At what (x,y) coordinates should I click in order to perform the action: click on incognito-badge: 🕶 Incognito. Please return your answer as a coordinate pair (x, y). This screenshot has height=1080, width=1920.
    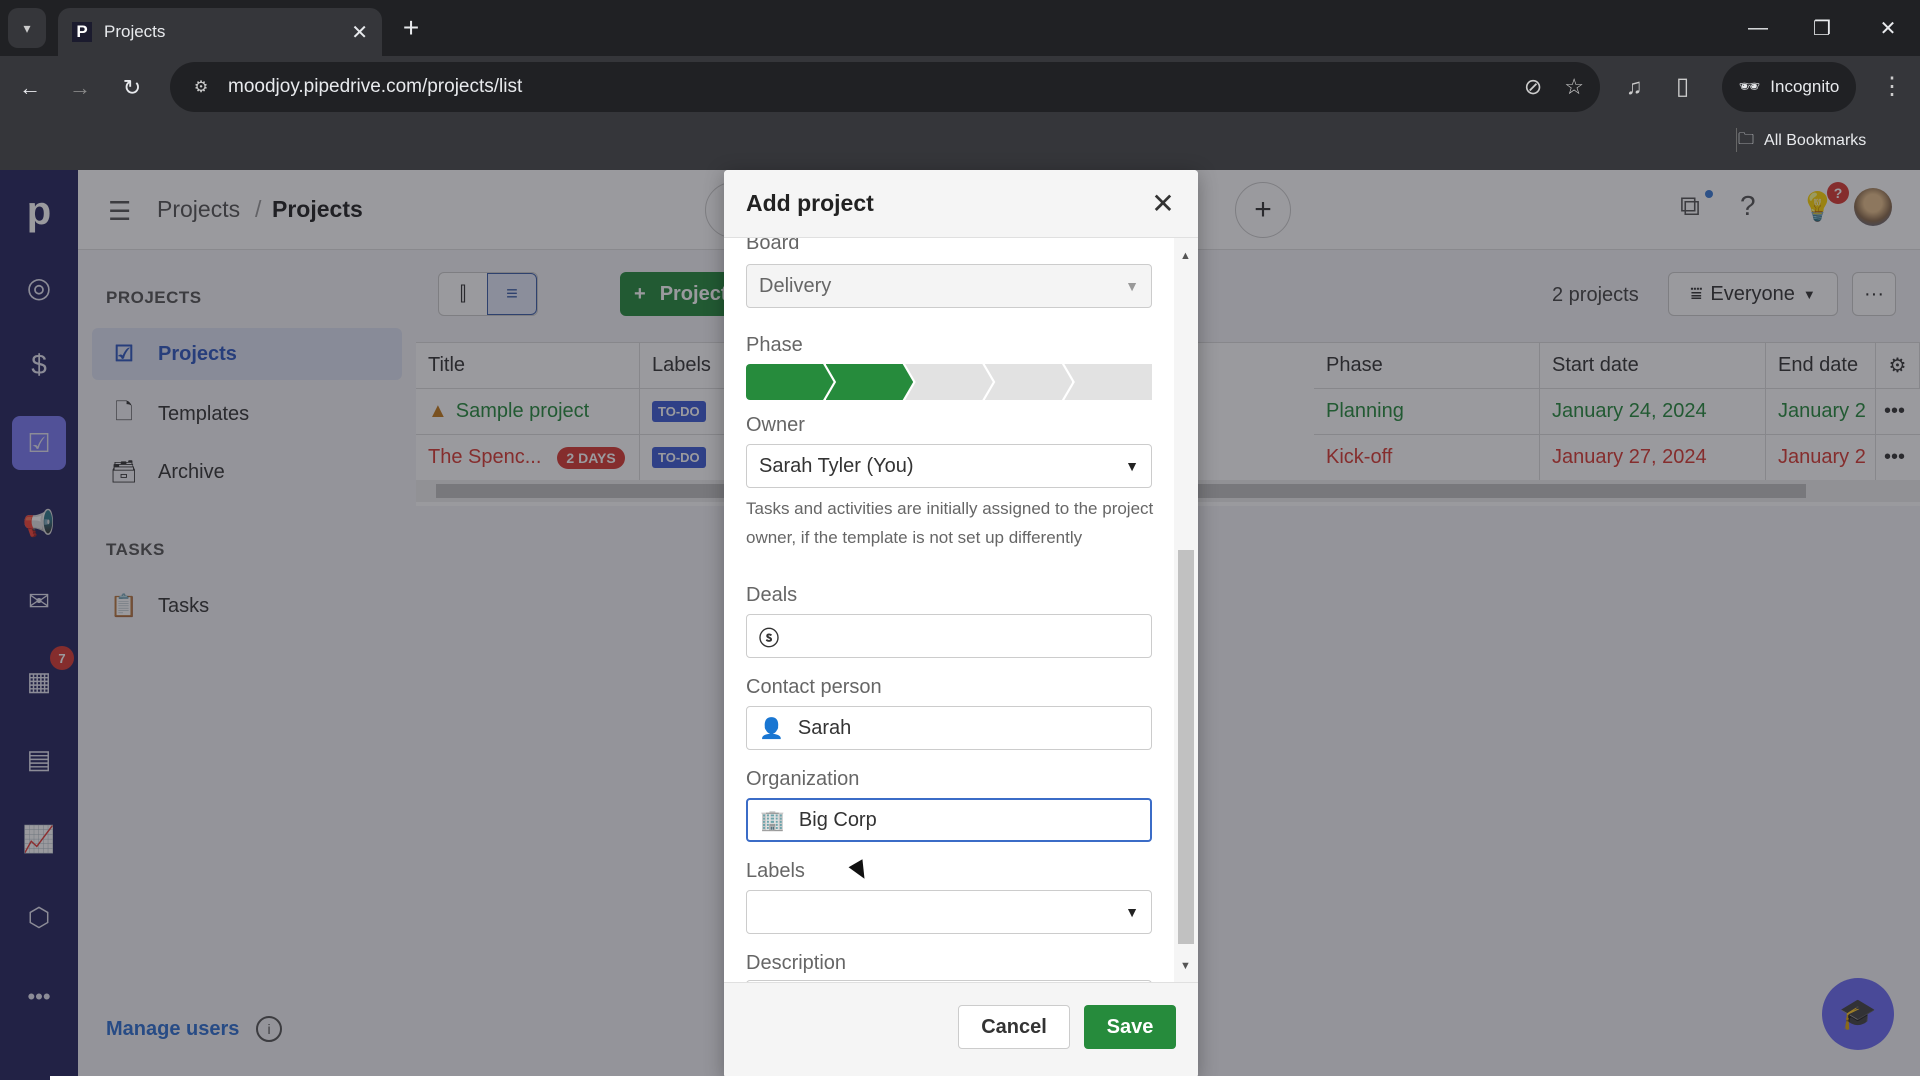
    Looking at the image, I should click on (1789, 87).